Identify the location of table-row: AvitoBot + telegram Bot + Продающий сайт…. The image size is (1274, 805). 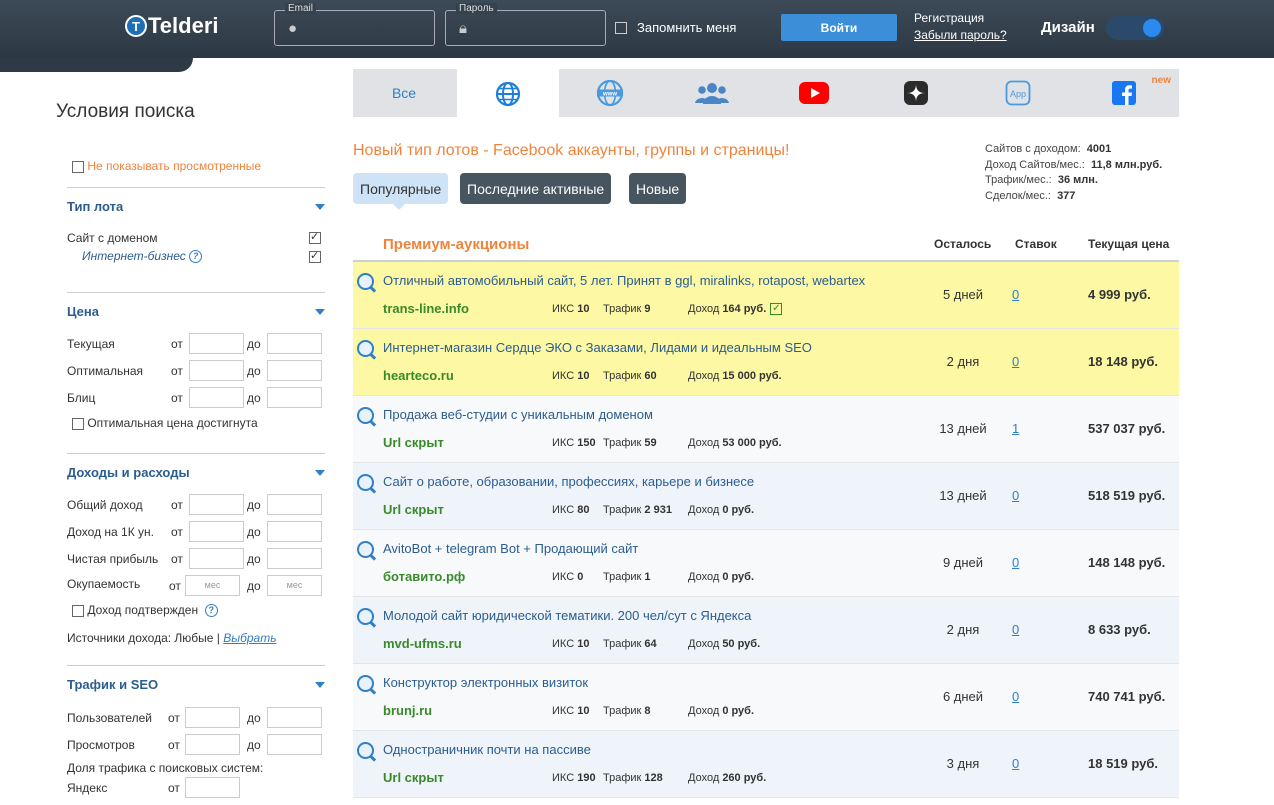
(766, 563).